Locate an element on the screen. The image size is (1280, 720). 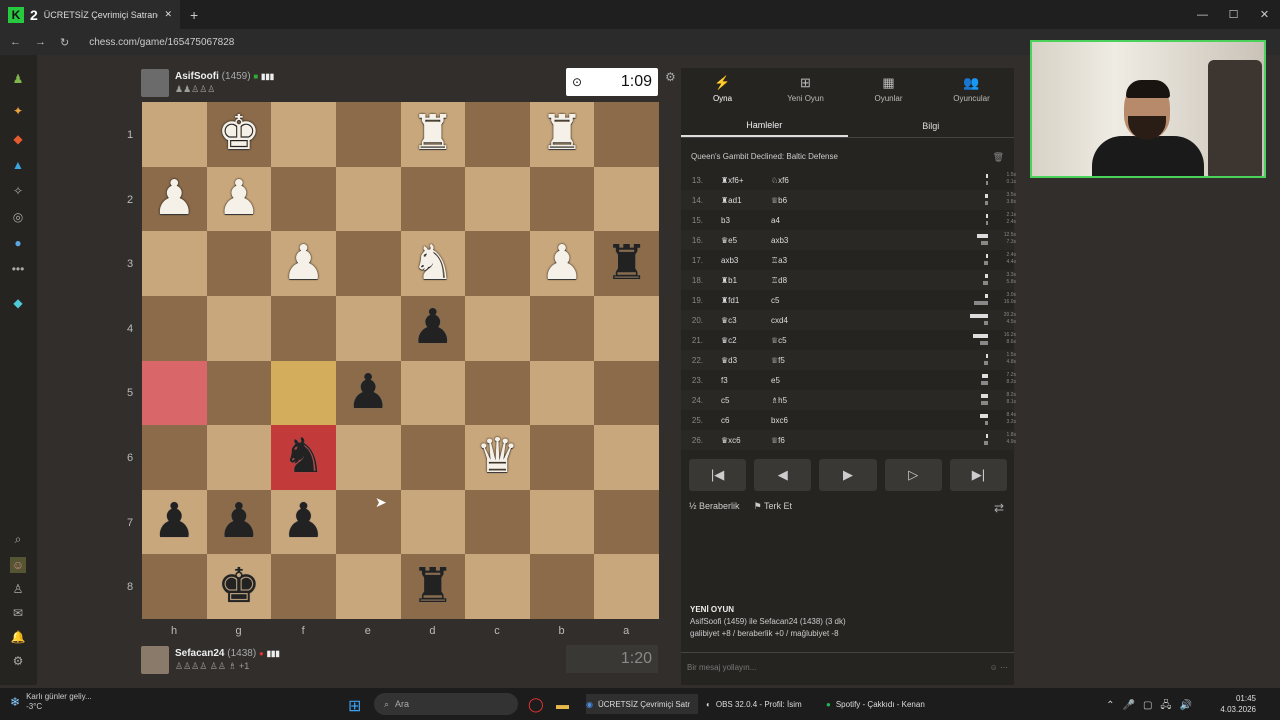
square-e5: ♟ is located at coordinates (368, 393).